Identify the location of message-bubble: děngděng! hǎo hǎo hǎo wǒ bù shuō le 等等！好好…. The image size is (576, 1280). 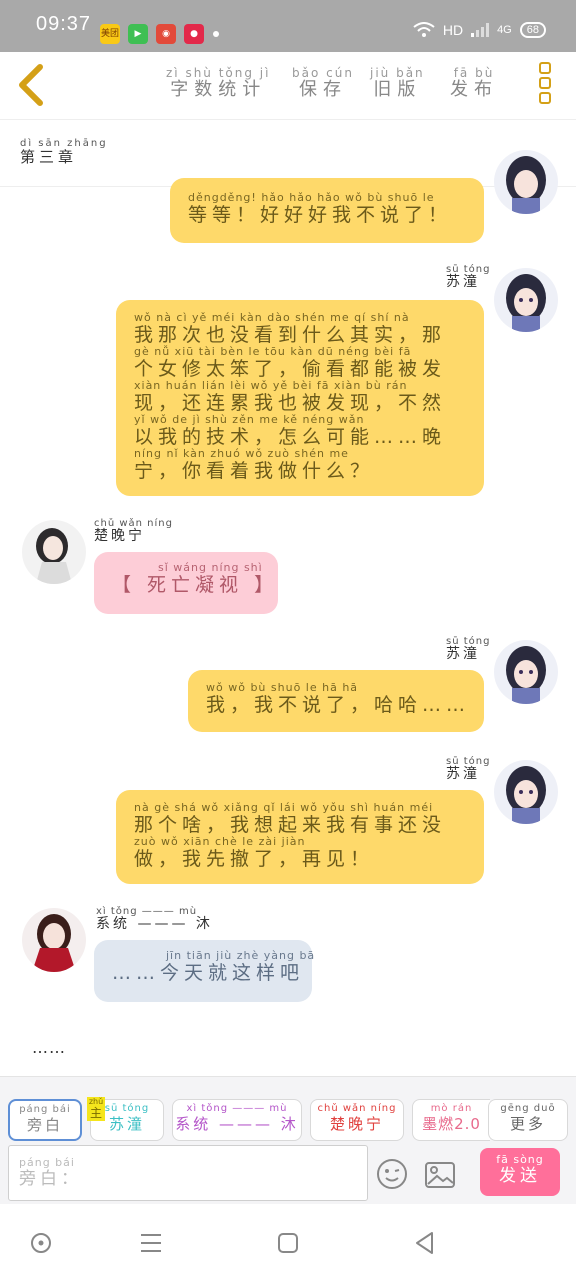
(327, 210).